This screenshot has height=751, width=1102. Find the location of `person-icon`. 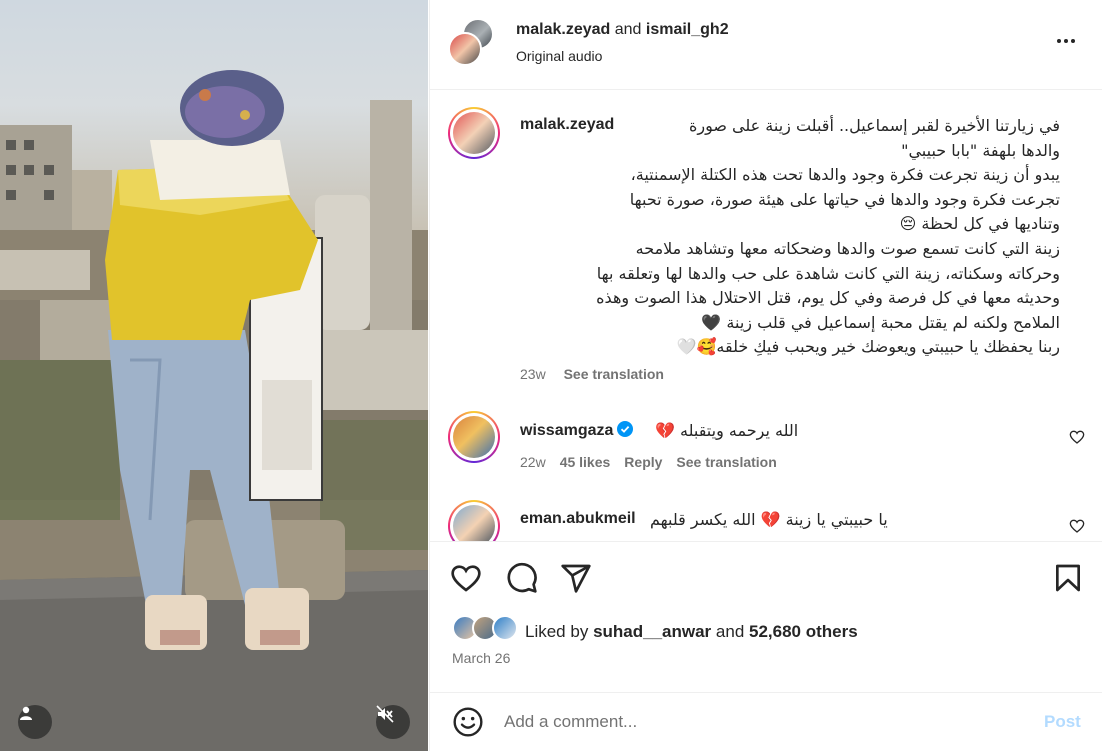

person-icon is located at coordinates (26, 713).